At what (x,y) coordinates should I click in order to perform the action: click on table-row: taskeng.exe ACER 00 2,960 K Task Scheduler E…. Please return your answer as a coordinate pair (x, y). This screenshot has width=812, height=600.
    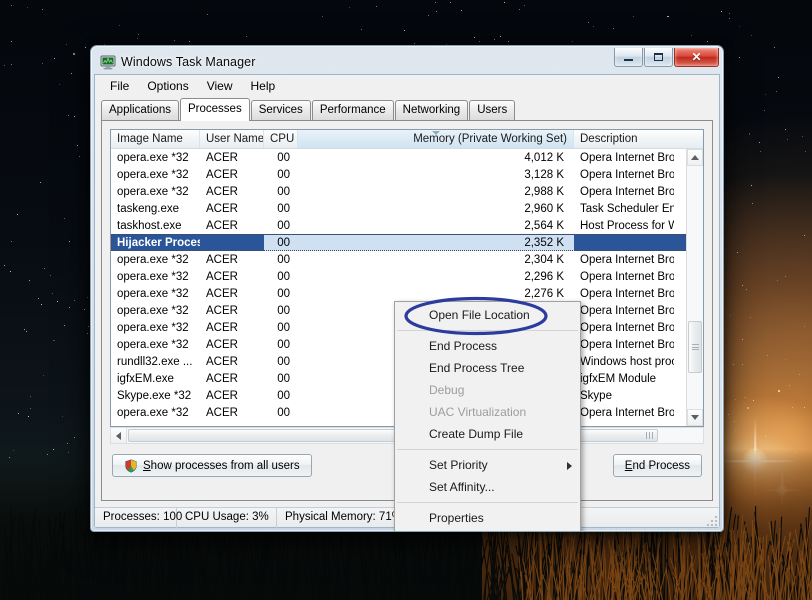
    Looking at the image, I should click on (407, 208).